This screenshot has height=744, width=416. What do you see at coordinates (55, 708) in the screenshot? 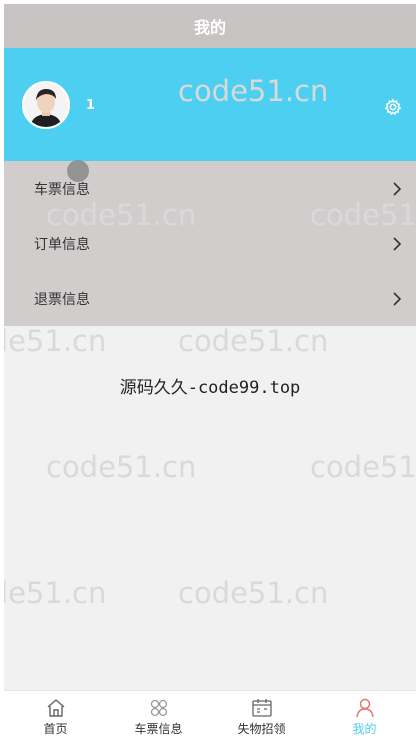
I see `home-icon` at bounding box center [55, 708].